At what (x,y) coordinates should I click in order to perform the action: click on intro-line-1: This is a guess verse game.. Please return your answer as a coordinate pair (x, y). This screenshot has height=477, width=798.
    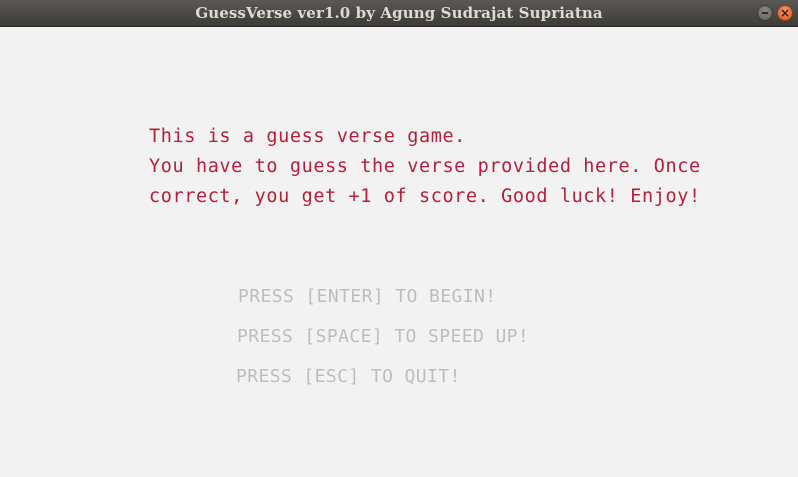
    Looking at the image, I should click on (307, 136).